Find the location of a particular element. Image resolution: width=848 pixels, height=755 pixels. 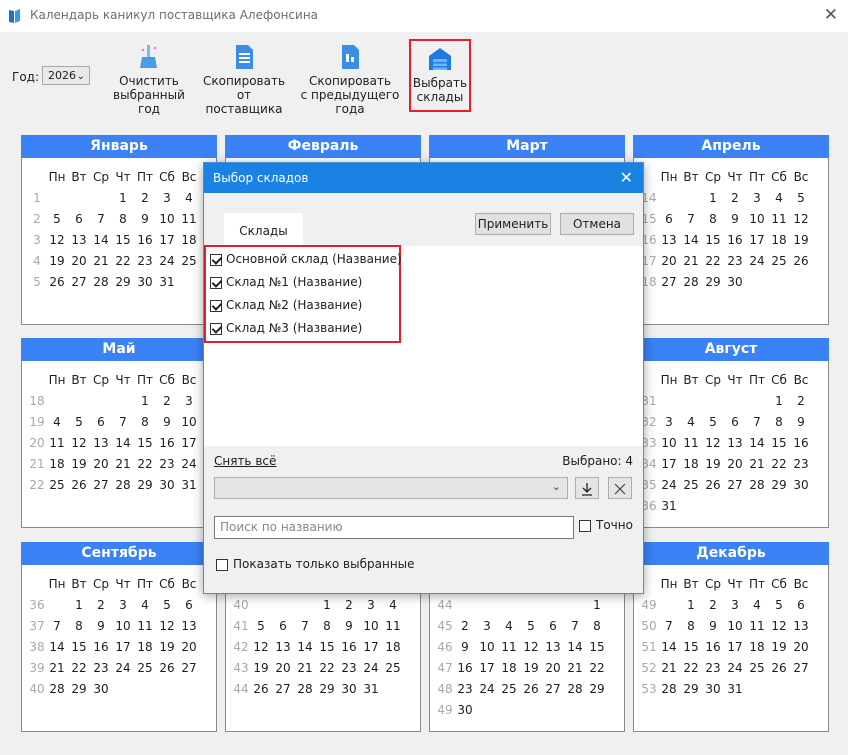

day-cell: 13 is located at coordinates (669, 239).